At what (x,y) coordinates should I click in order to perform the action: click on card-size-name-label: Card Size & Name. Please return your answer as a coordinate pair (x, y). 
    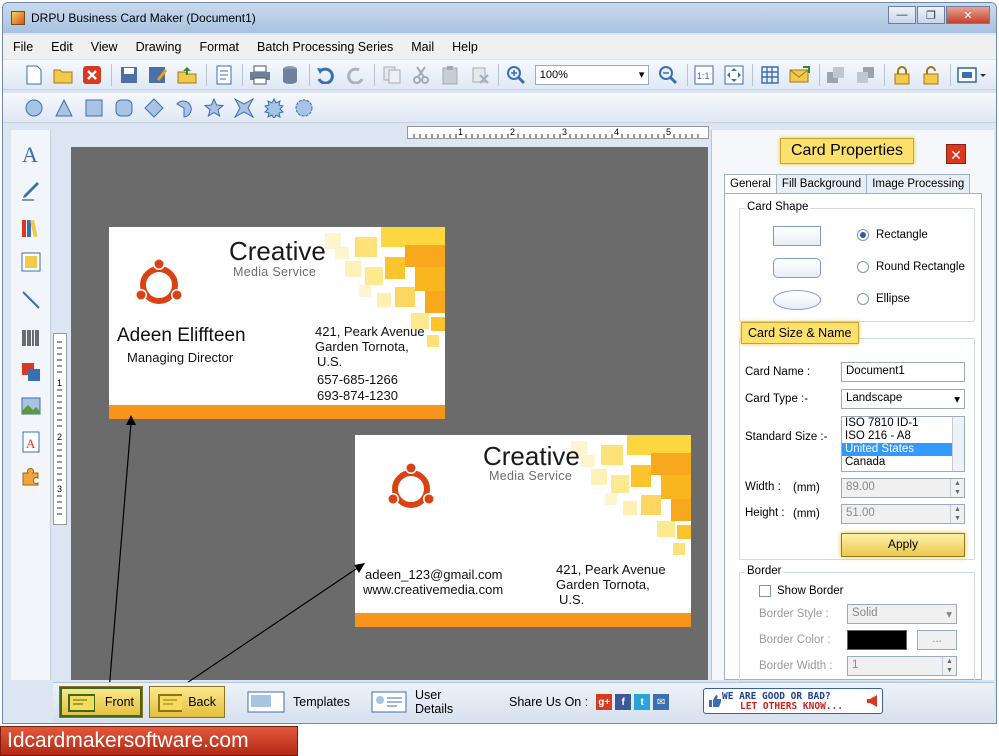
    Looking at the image, I should click on (800, 333).